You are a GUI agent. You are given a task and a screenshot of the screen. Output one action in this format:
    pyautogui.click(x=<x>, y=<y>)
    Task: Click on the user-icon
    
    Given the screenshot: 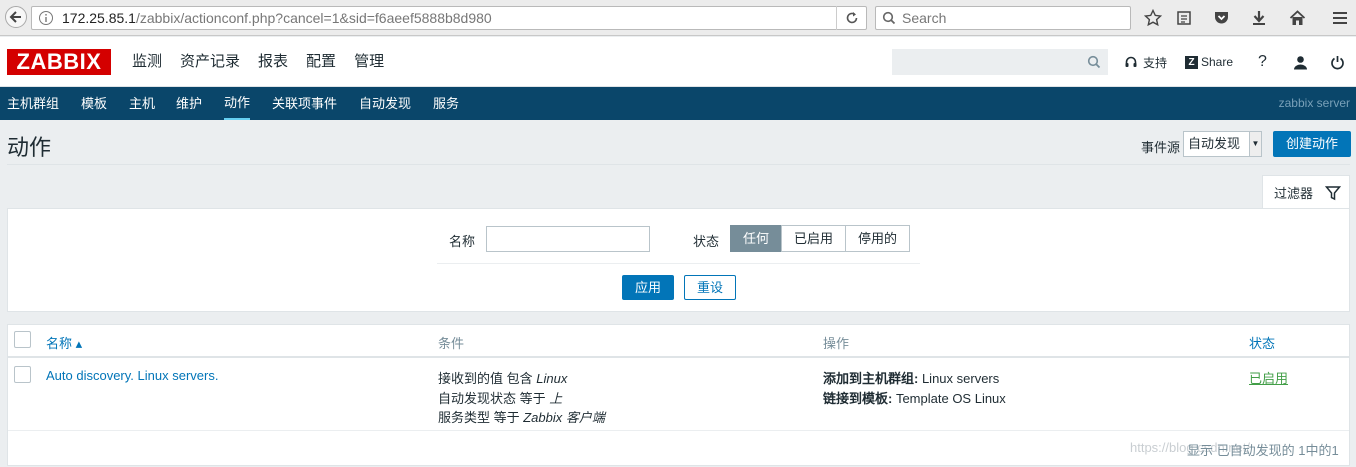 What is the action you would take?
    pyautogui.click(x=1300, y=62)
    